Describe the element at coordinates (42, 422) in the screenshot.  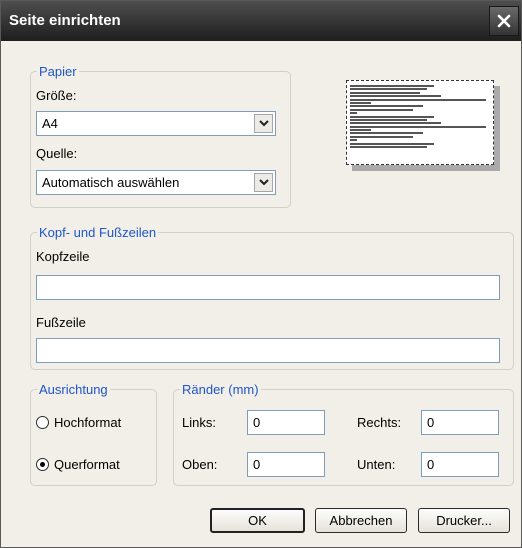
I see `portrait-radio-circle` at that location.